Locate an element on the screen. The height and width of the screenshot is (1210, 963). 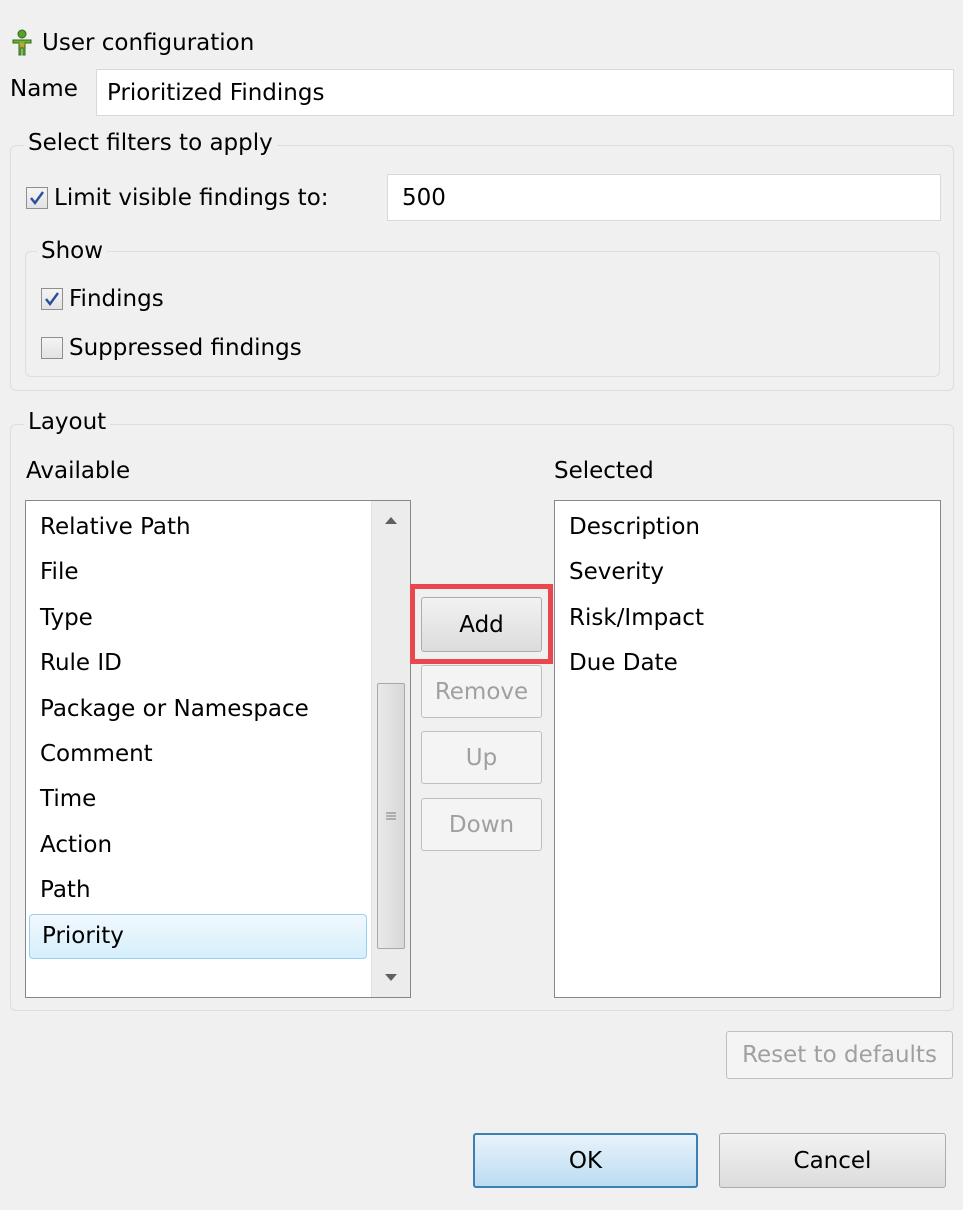
available-item-comment: Comment is located at coordinates (198, 754).